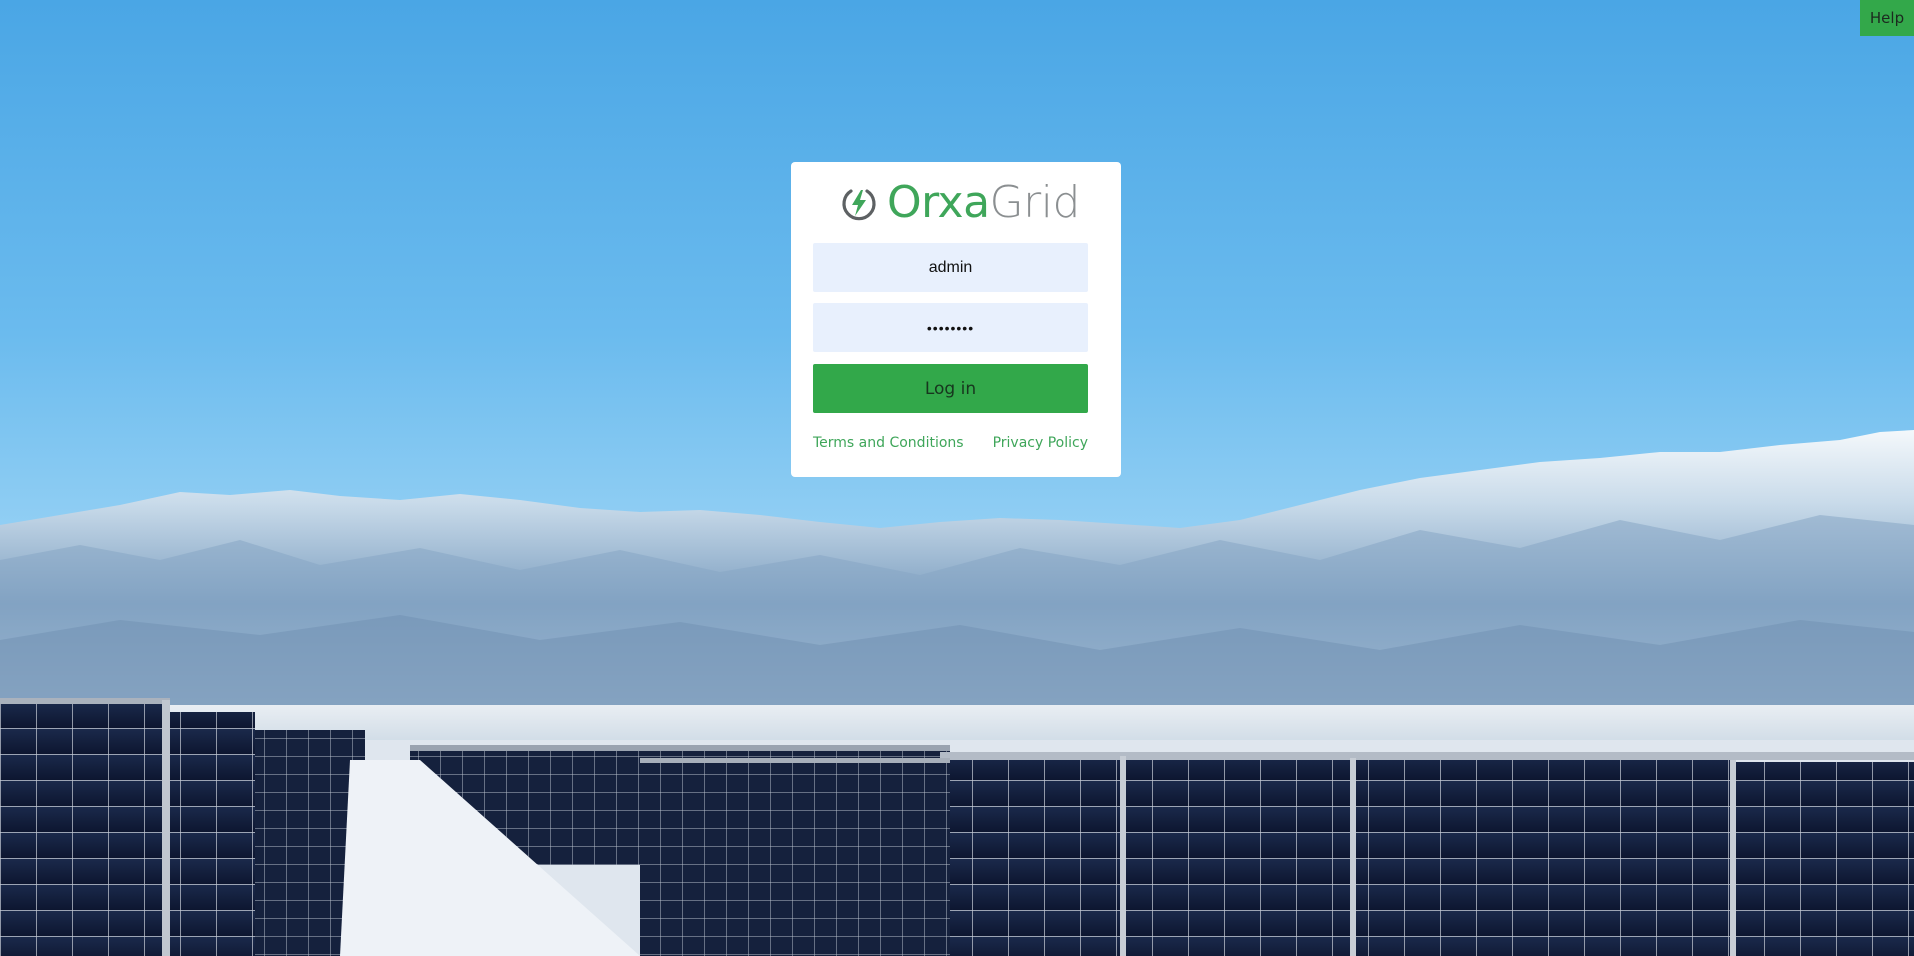 Image resolution: width=1914 pixels, height=956 pixels. I want to click on terms-link: Terms and Conditions, so click(888, 443).